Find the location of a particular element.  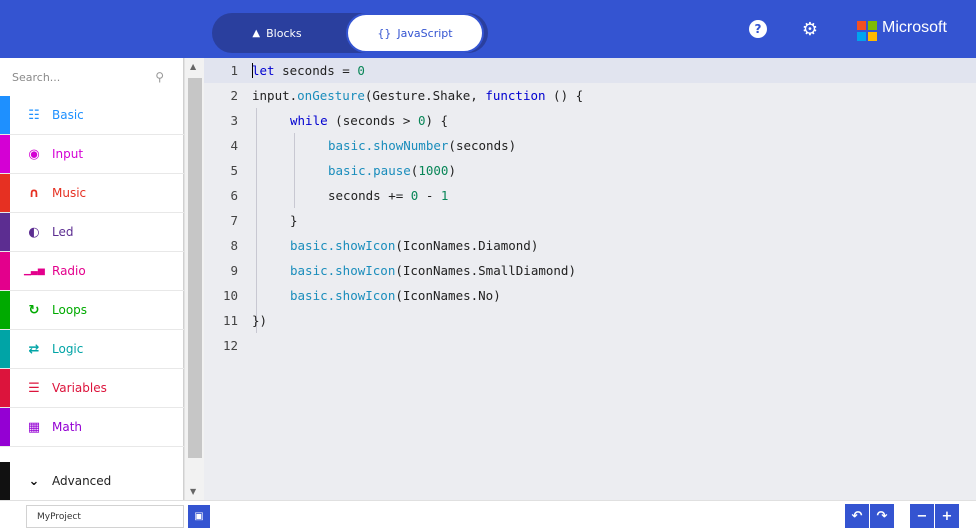

line-number: 6 is located at coordinates (234, 195).